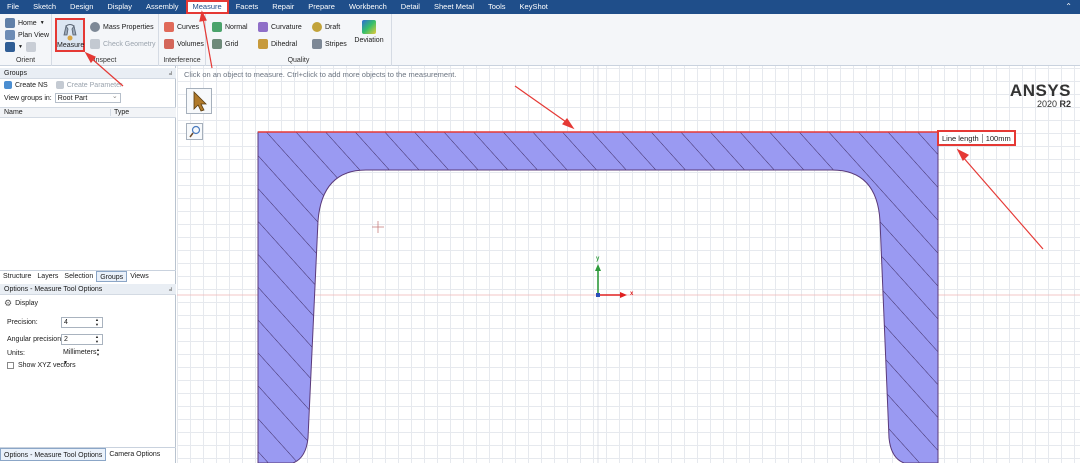 The image size is (1080, 463). What do you see at coordinates (134, 454) in the screenshot?
I see `tab-camera-options: Camera Options` at bounding box center [134, 454].